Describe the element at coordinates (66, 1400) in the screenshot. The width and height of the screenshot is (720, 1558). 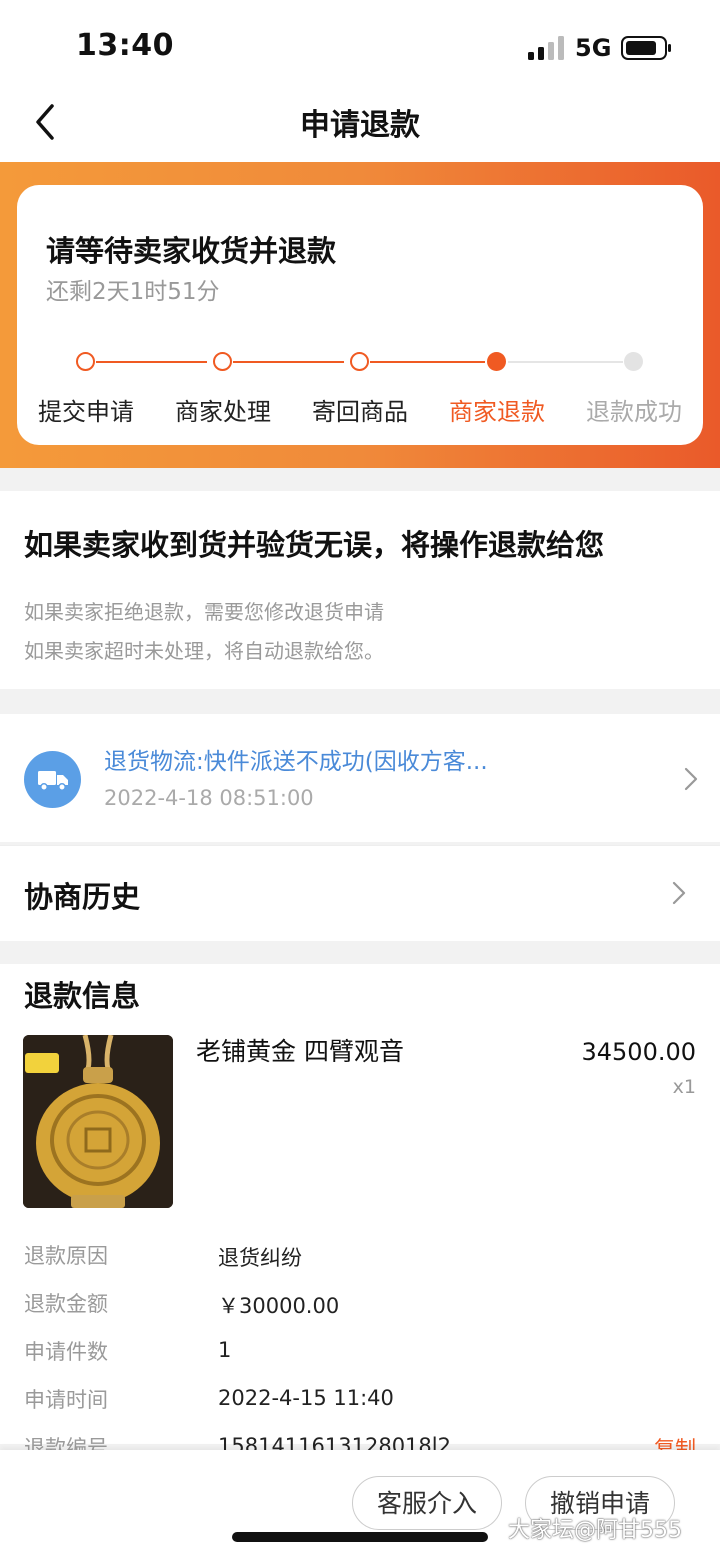
I see `apply-time-label: 申请时间` at that location.